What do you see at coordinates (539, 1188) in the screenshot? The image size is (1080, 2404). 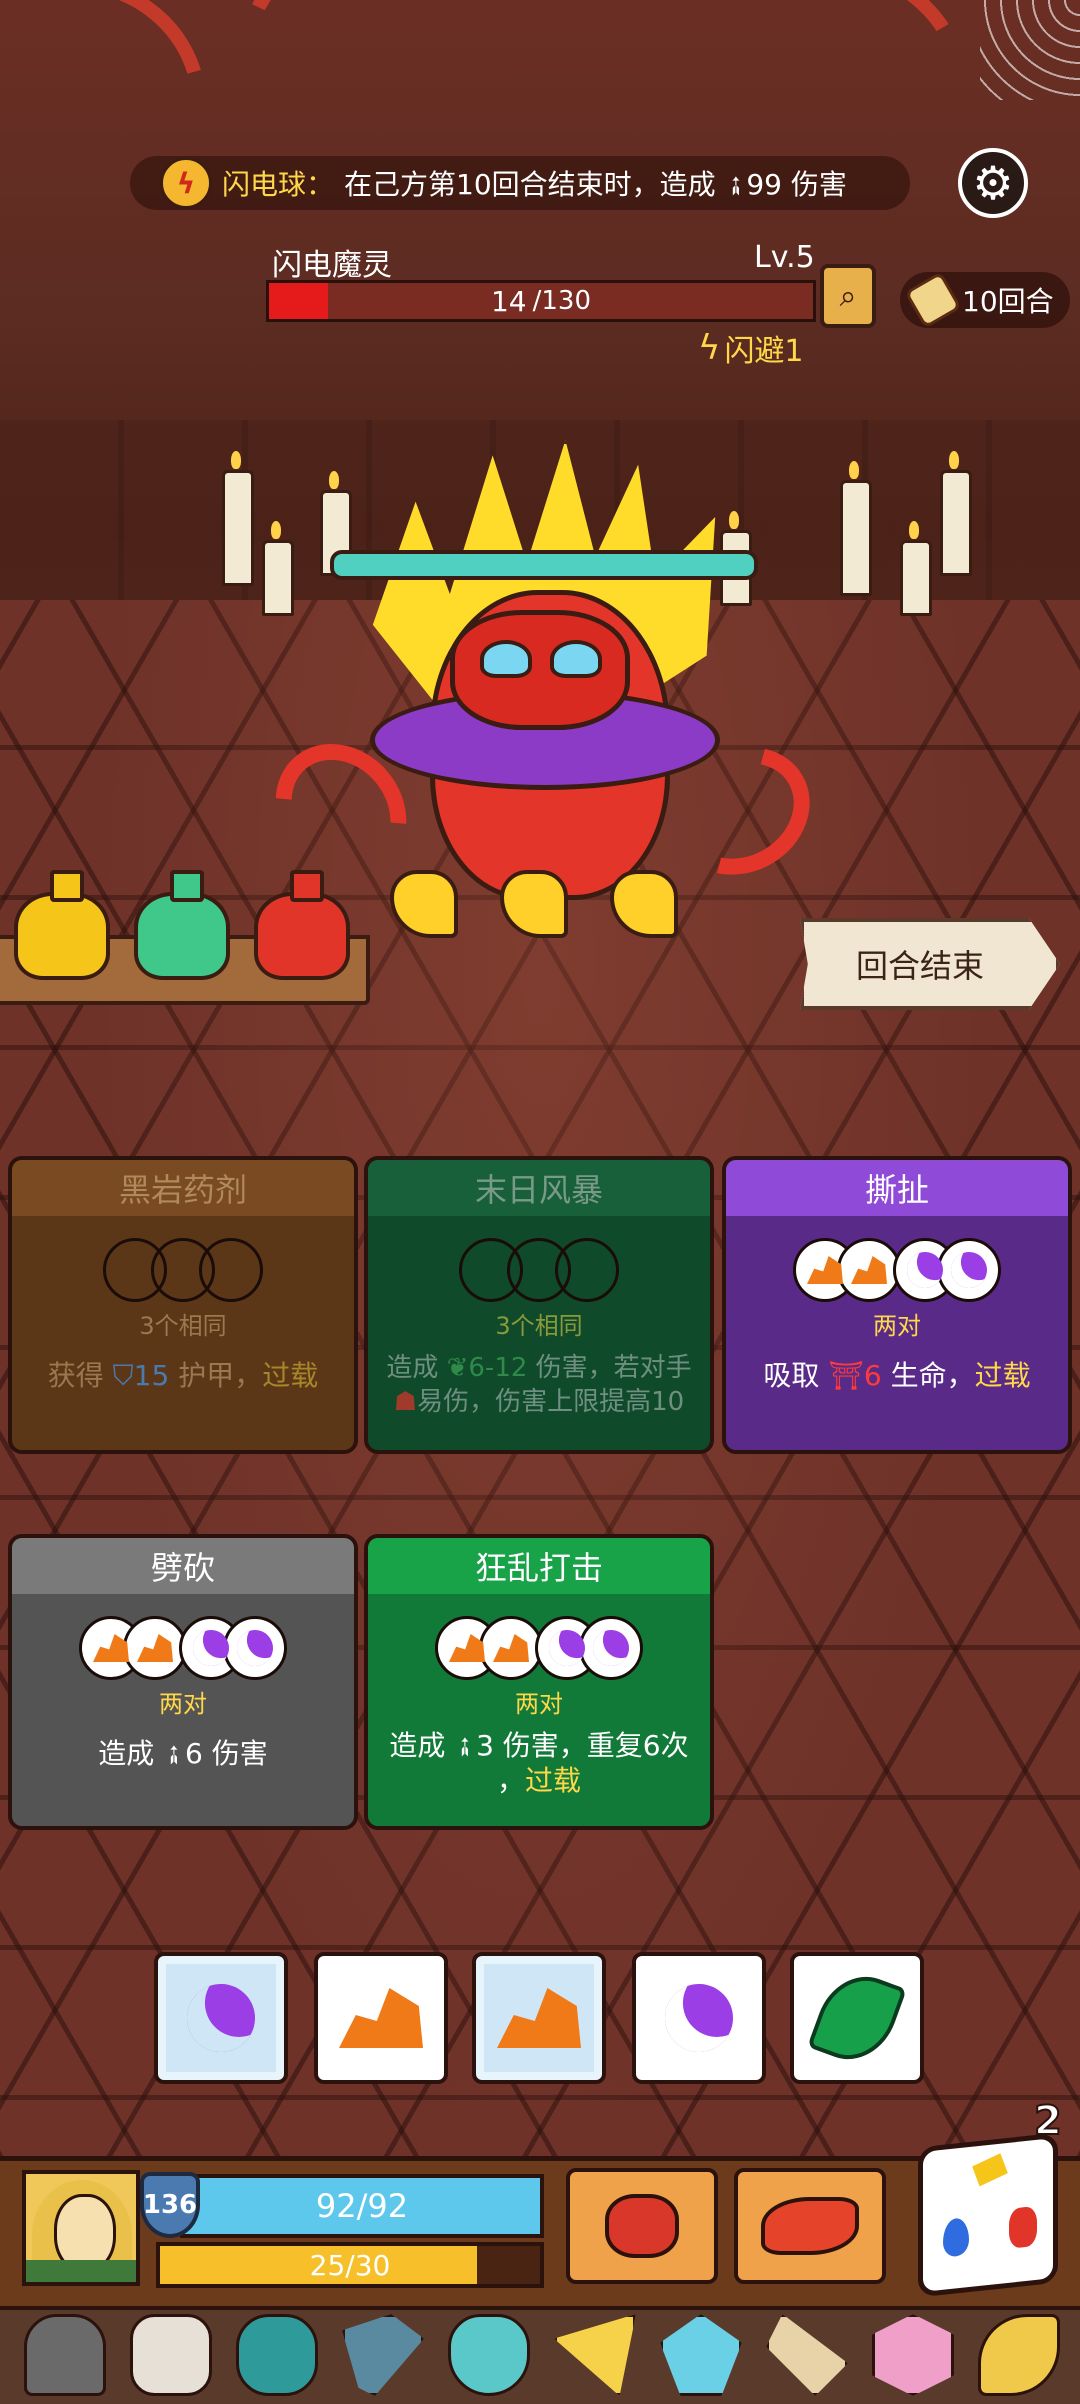 I see `card-title: 末日风暴` at bounding box center [539, 1188].